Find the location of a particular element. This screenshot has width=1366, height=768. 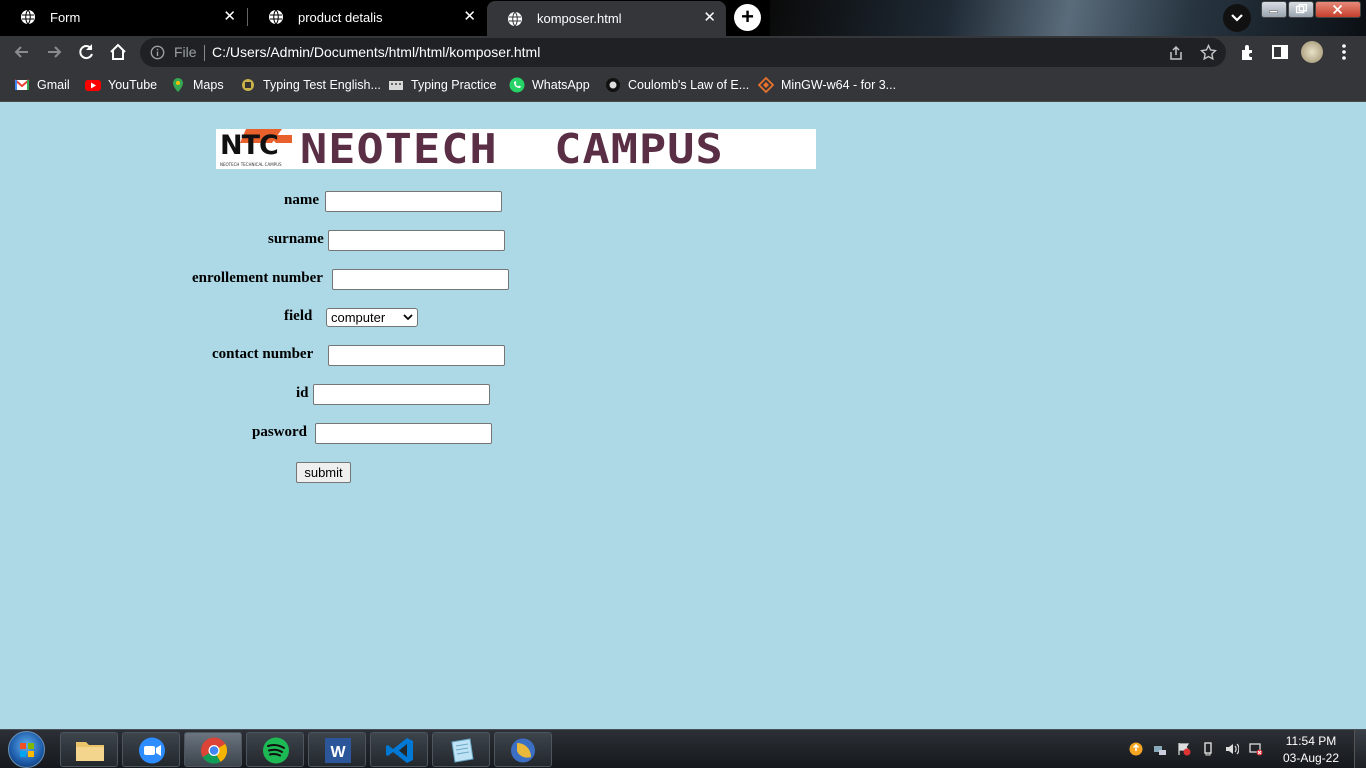

minimize-button is located at coordinates (1274, 9).